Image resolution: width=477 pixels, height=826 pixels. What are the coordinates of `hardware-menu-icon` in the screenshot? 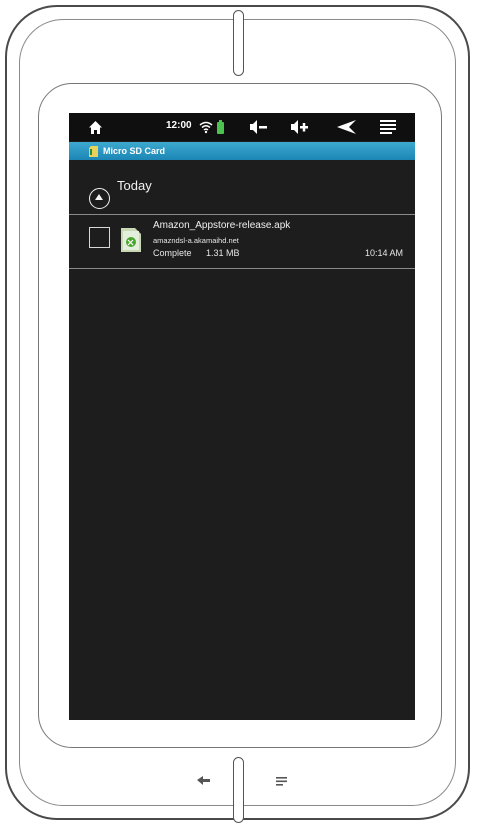 It's located at (281, 781).